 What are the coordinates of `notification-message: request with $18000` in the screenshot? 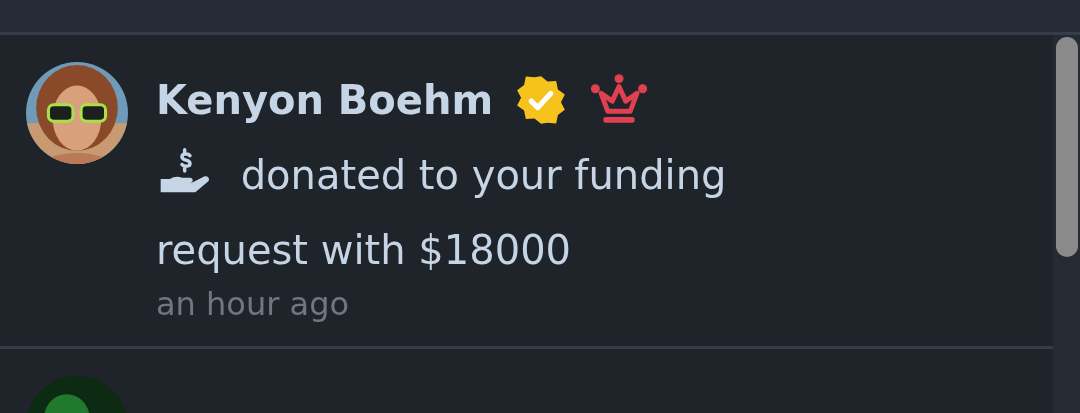 It's located at (364, 250).